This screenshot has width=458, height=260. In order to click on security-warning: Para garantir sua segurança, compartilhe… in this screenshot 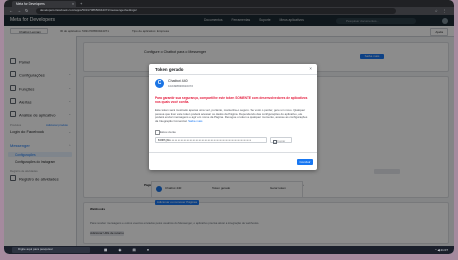, I will do `click(231, 100)`.